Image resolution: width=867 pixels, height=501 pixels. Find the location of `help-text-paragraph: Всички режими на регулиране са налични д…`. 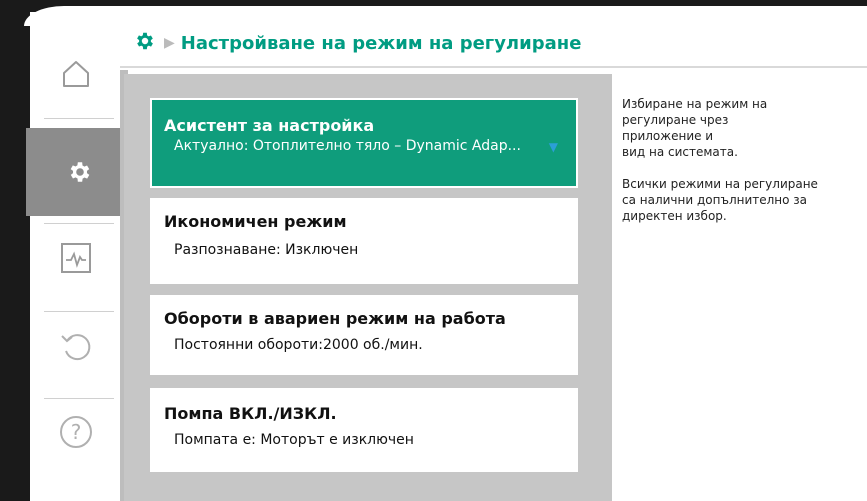

help-text-paragraph: Всички режими на регулиране са налични д… is located at coordinates (720, 200).